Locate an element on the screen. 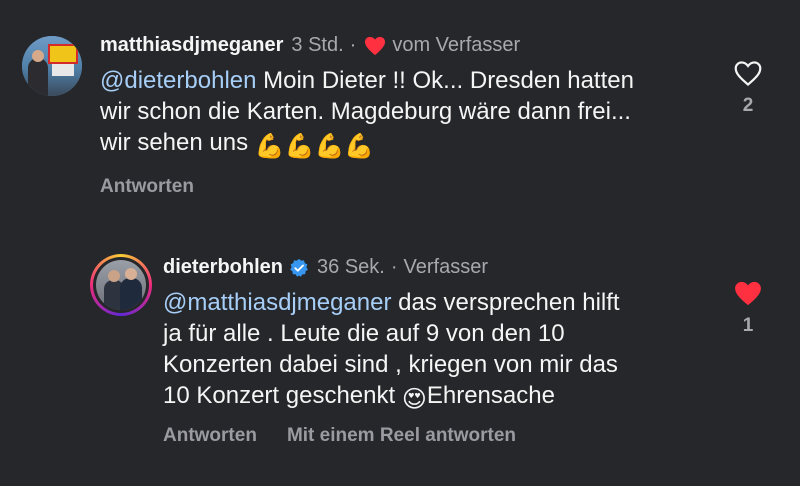 The height and width of the screenshot is (486, 800). heart-outline-icon is located at coordinates (748, 73).